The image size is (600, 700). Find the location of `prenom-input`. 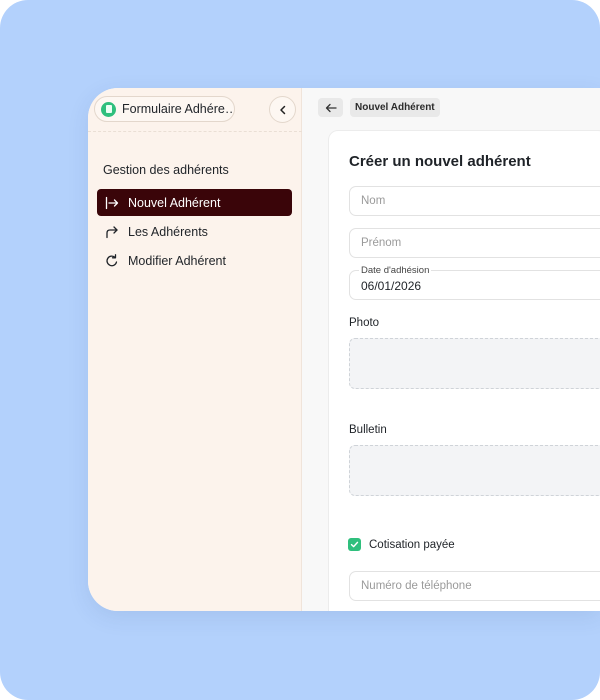

prenom-input is located at coordinates (480, 243).